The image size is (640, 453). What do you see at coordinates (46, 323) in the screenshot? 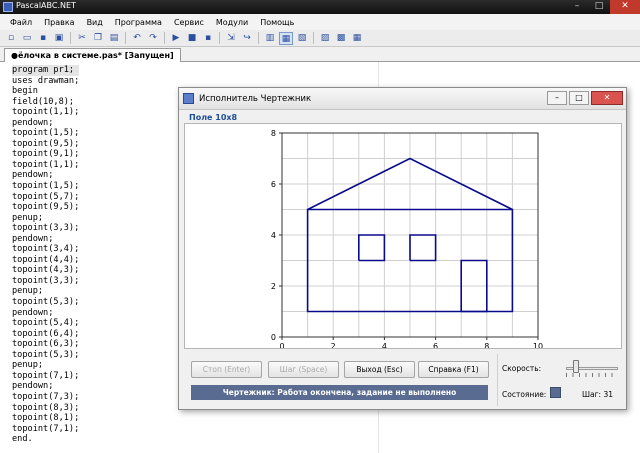
I see `code-line: topoint(5,4);` at bounding box center [46, 323].